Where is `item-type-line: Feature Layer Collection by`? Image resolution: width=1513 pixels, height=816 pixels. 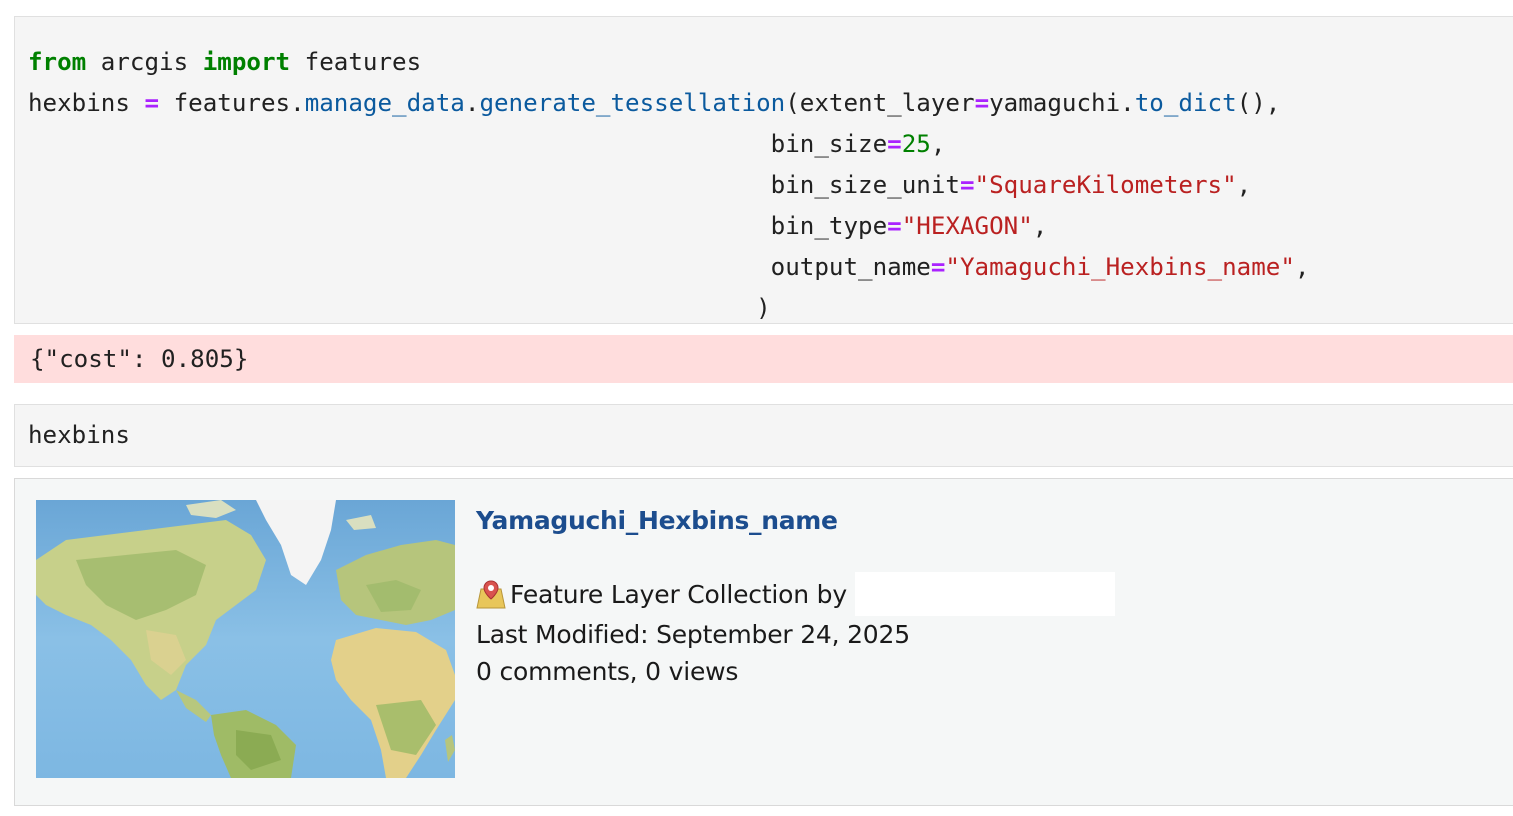 item-type-line: Feature Layer Collection by is located at coordinates (795, 594).